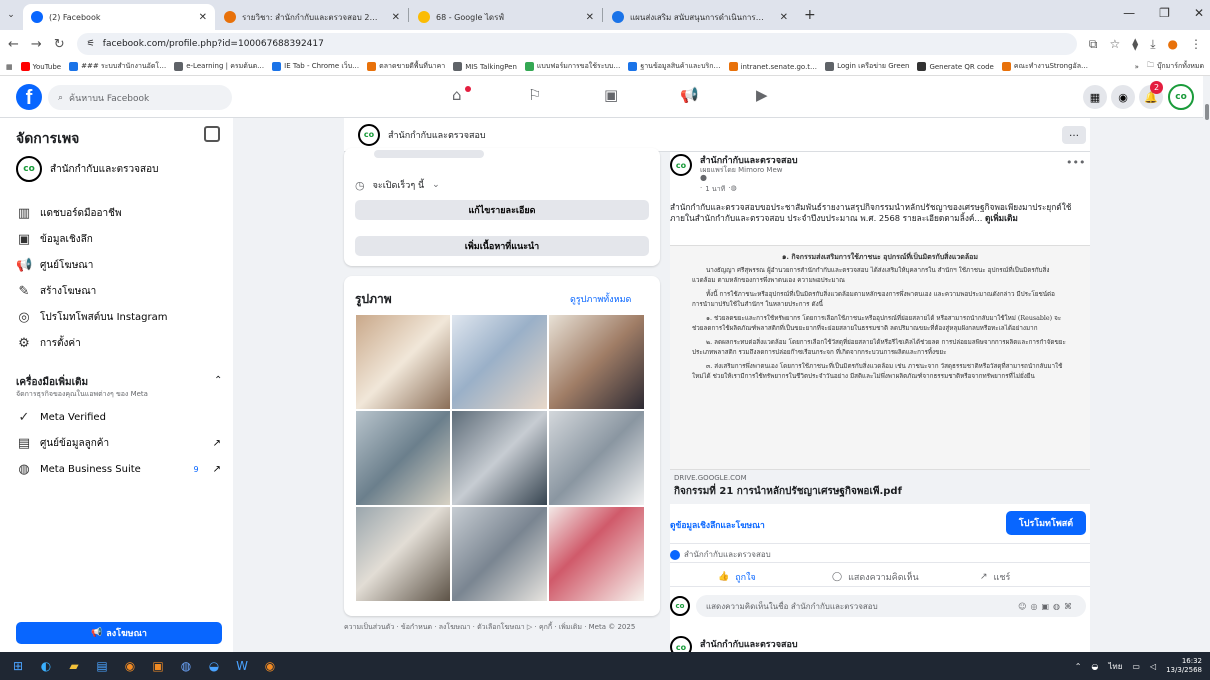 Image resolution: width=1210 pixels, height=680 pixels. Describe the element at coordinates (1152, 44) in the screenshot. I see `downloads-icon: ⤓` at that location.